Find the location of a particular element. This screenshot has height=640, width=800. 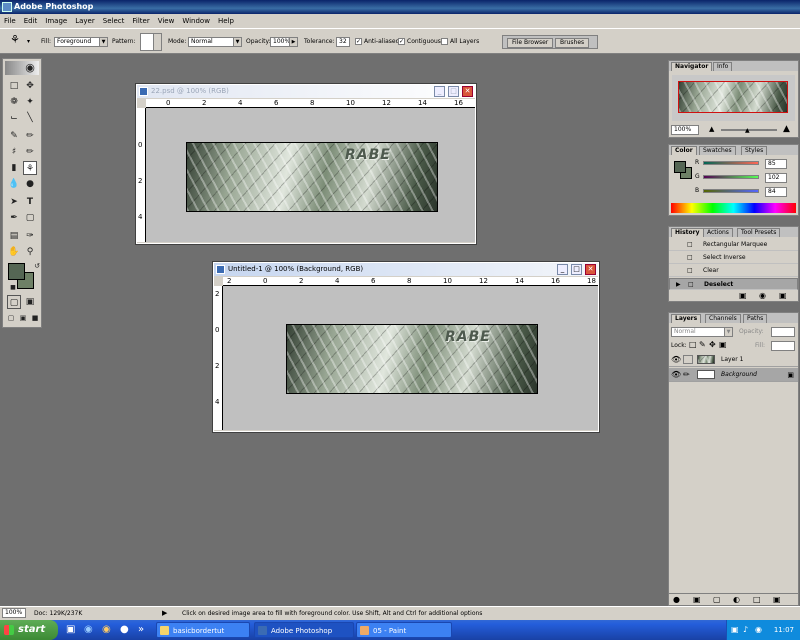

menu-help: Help is located at coordinates (226, 21).